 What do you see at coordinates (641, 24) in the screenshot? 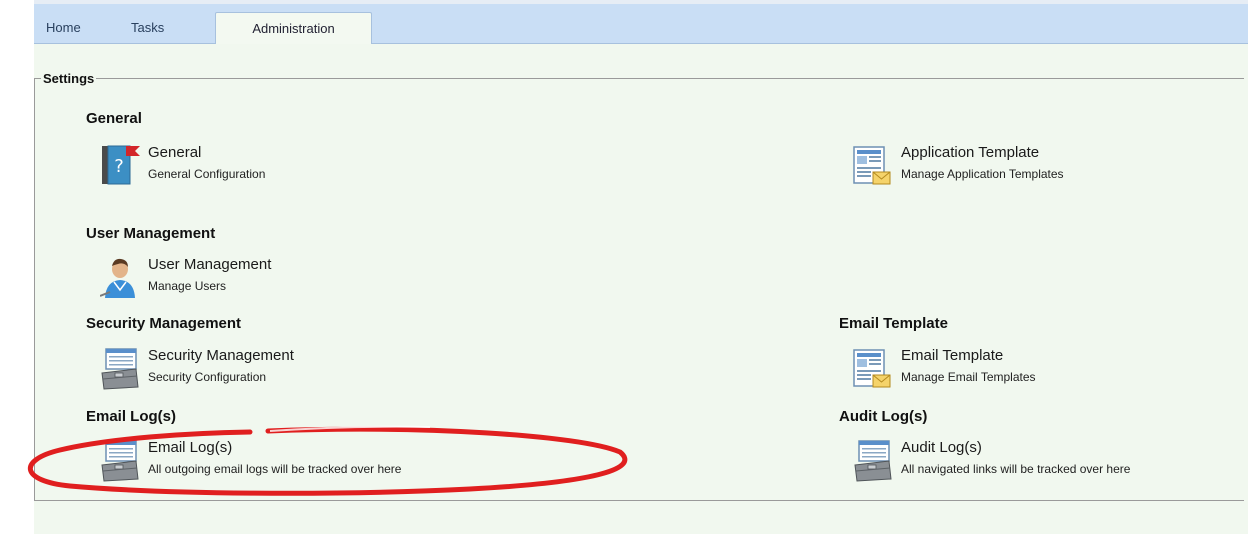
I see `tab-bar: Home Tasks Administration` at bounding box center [641, 24].